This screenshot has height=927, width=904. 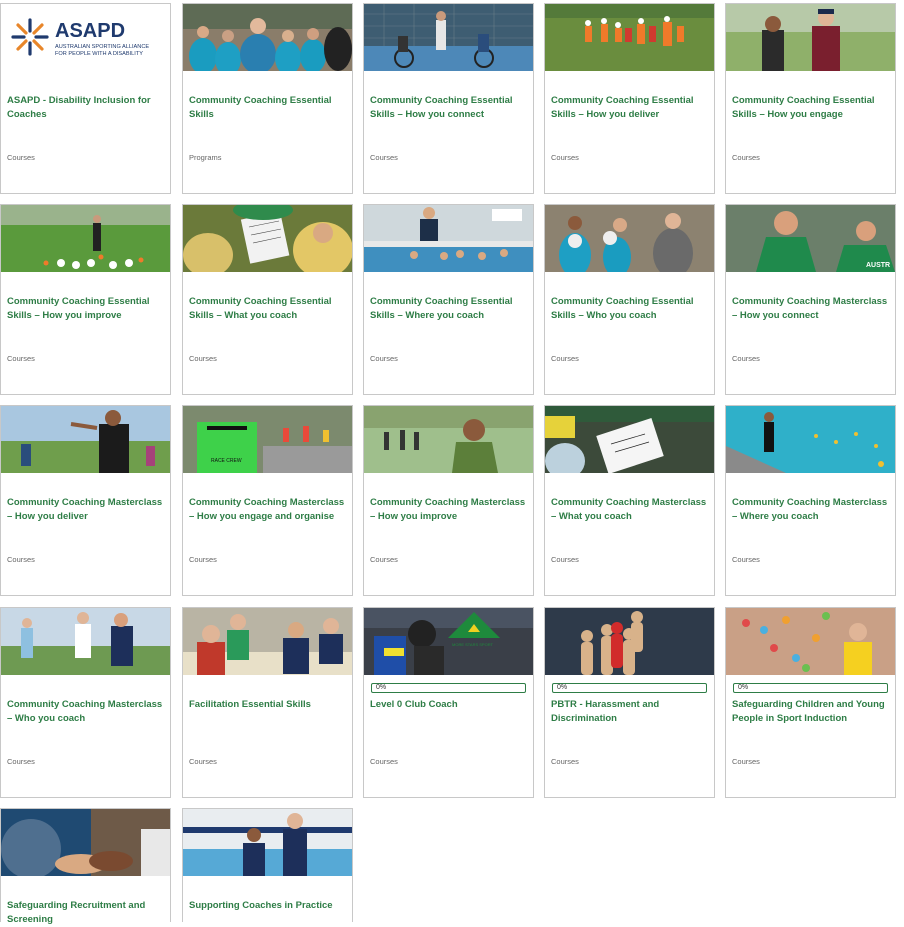 What do you see at coordinates (99, 54) in the screenshot?
I see `logo-tagline-2: FOR PEOPLE WITH A DISABILITY` at bounding box center [99, 54].